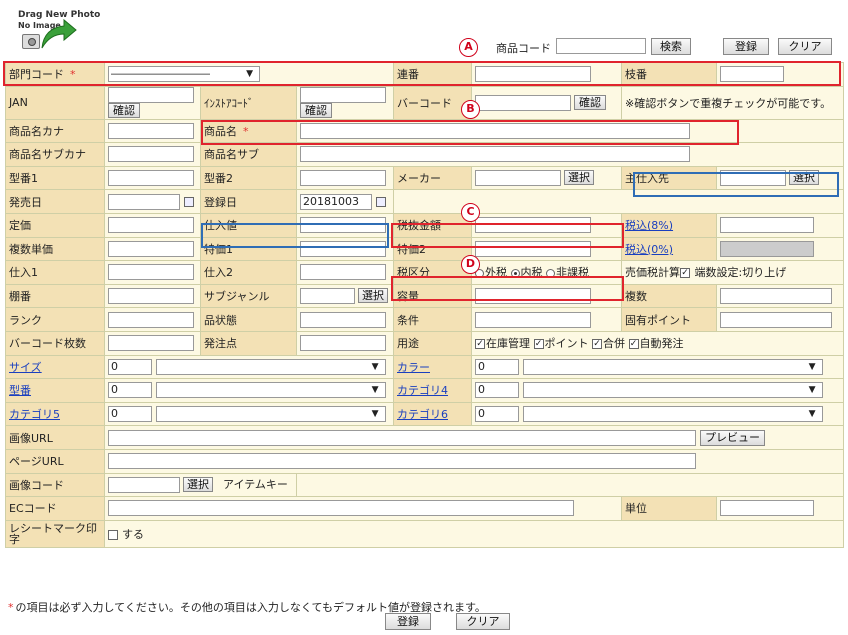 The height and width of the screenshot is (635, 848). Describe the element at coordinates (130, 414) in the screenshot. I see `category5-code-input: 0` at that location.